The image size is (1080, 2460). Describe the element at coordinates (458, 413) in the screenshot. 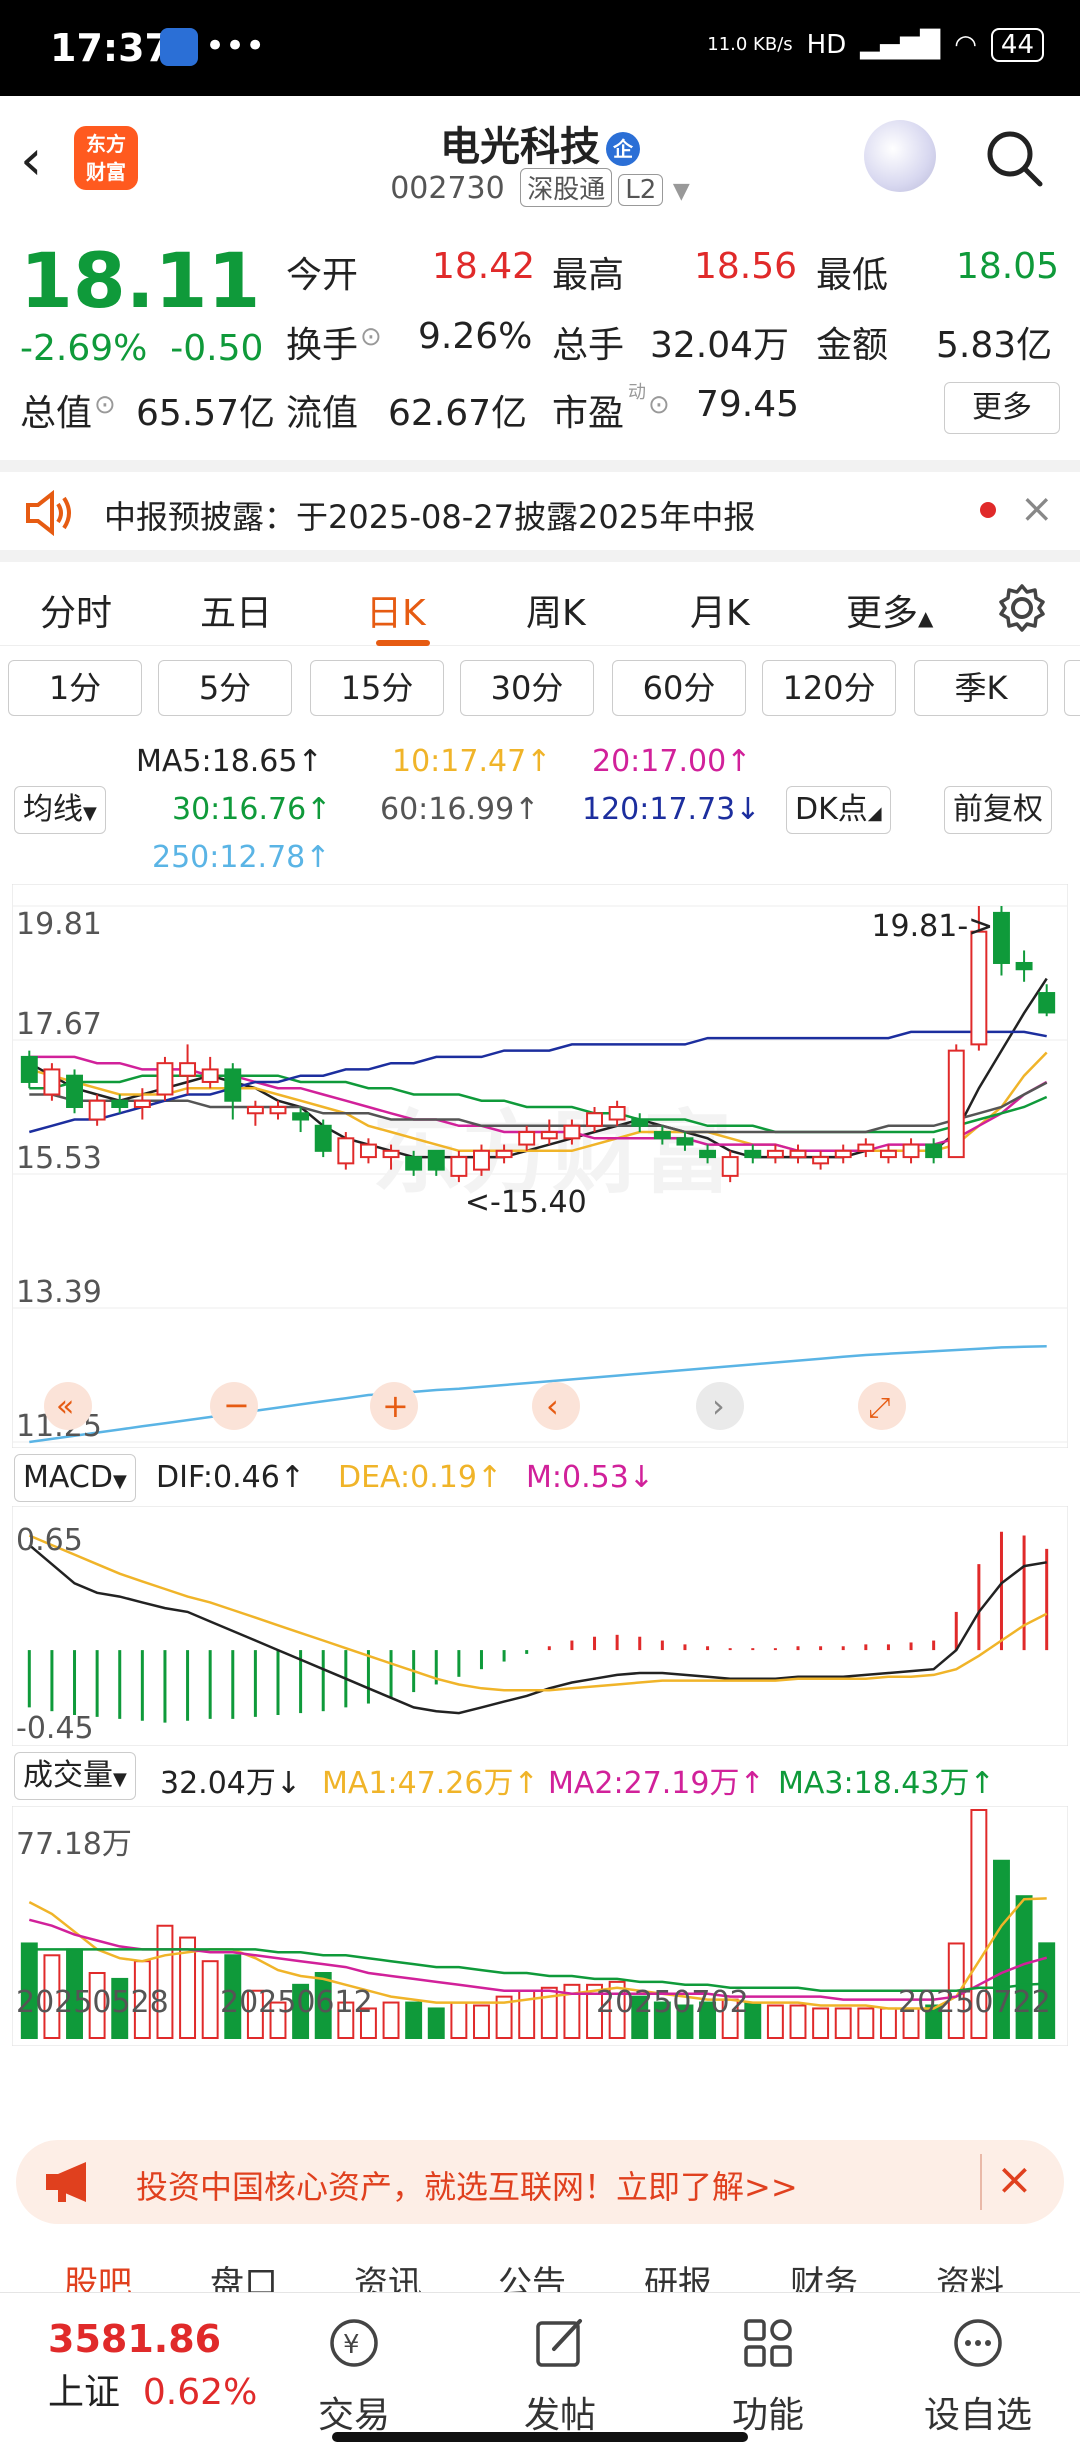

I see `float-value: 62.67亿` at that location.